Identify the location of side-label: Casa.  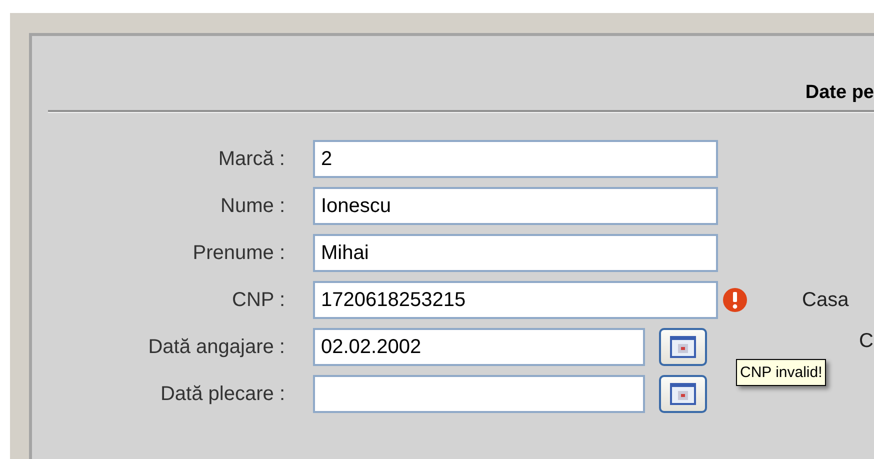
(825, 300).